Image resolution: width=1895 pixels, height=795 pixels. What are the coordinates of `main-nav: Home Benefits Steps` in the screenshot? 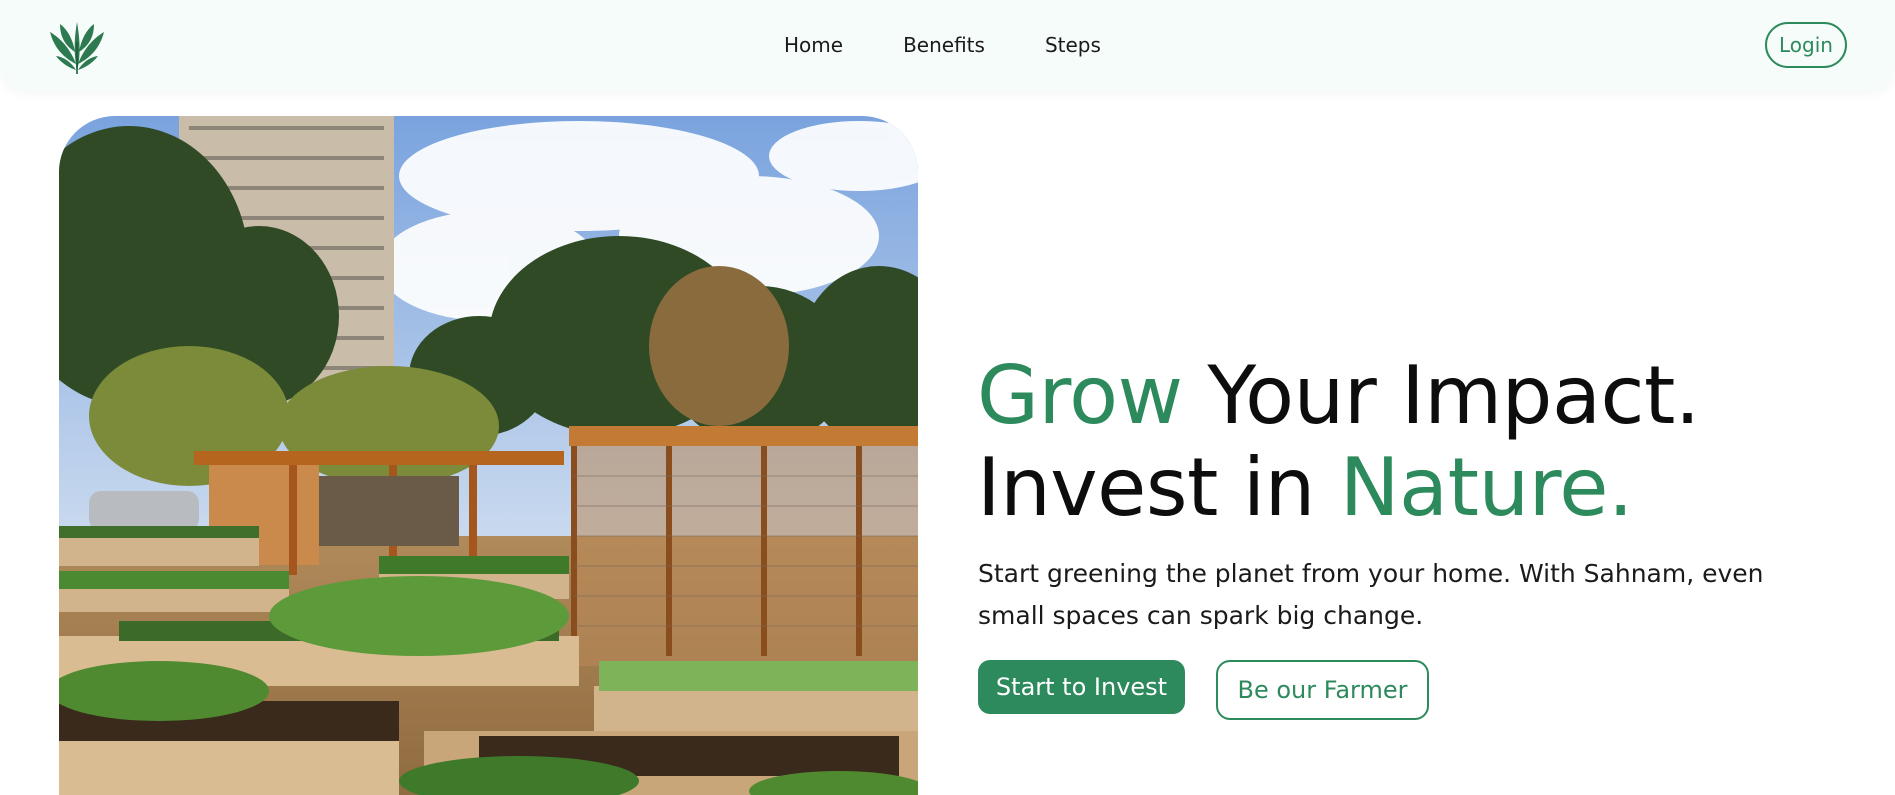 It's located at (972, 45).